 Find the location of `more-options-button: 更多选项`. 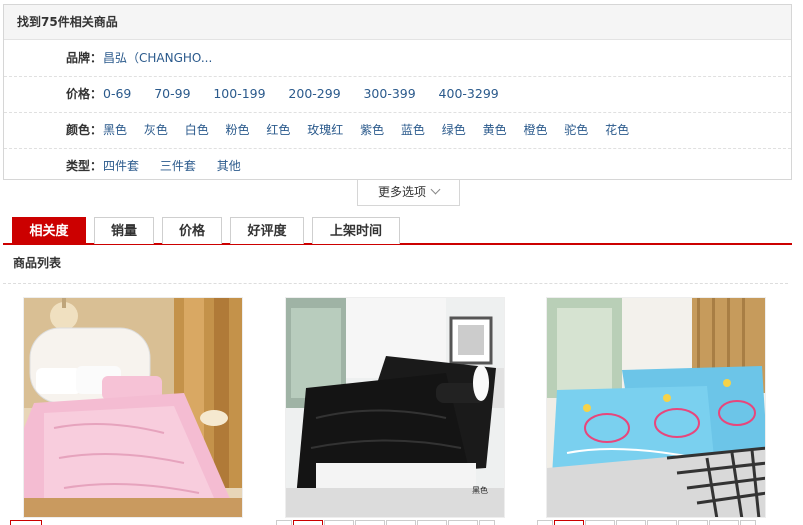

more-options-button: 更多选项 is located at coordinates (408, 193).